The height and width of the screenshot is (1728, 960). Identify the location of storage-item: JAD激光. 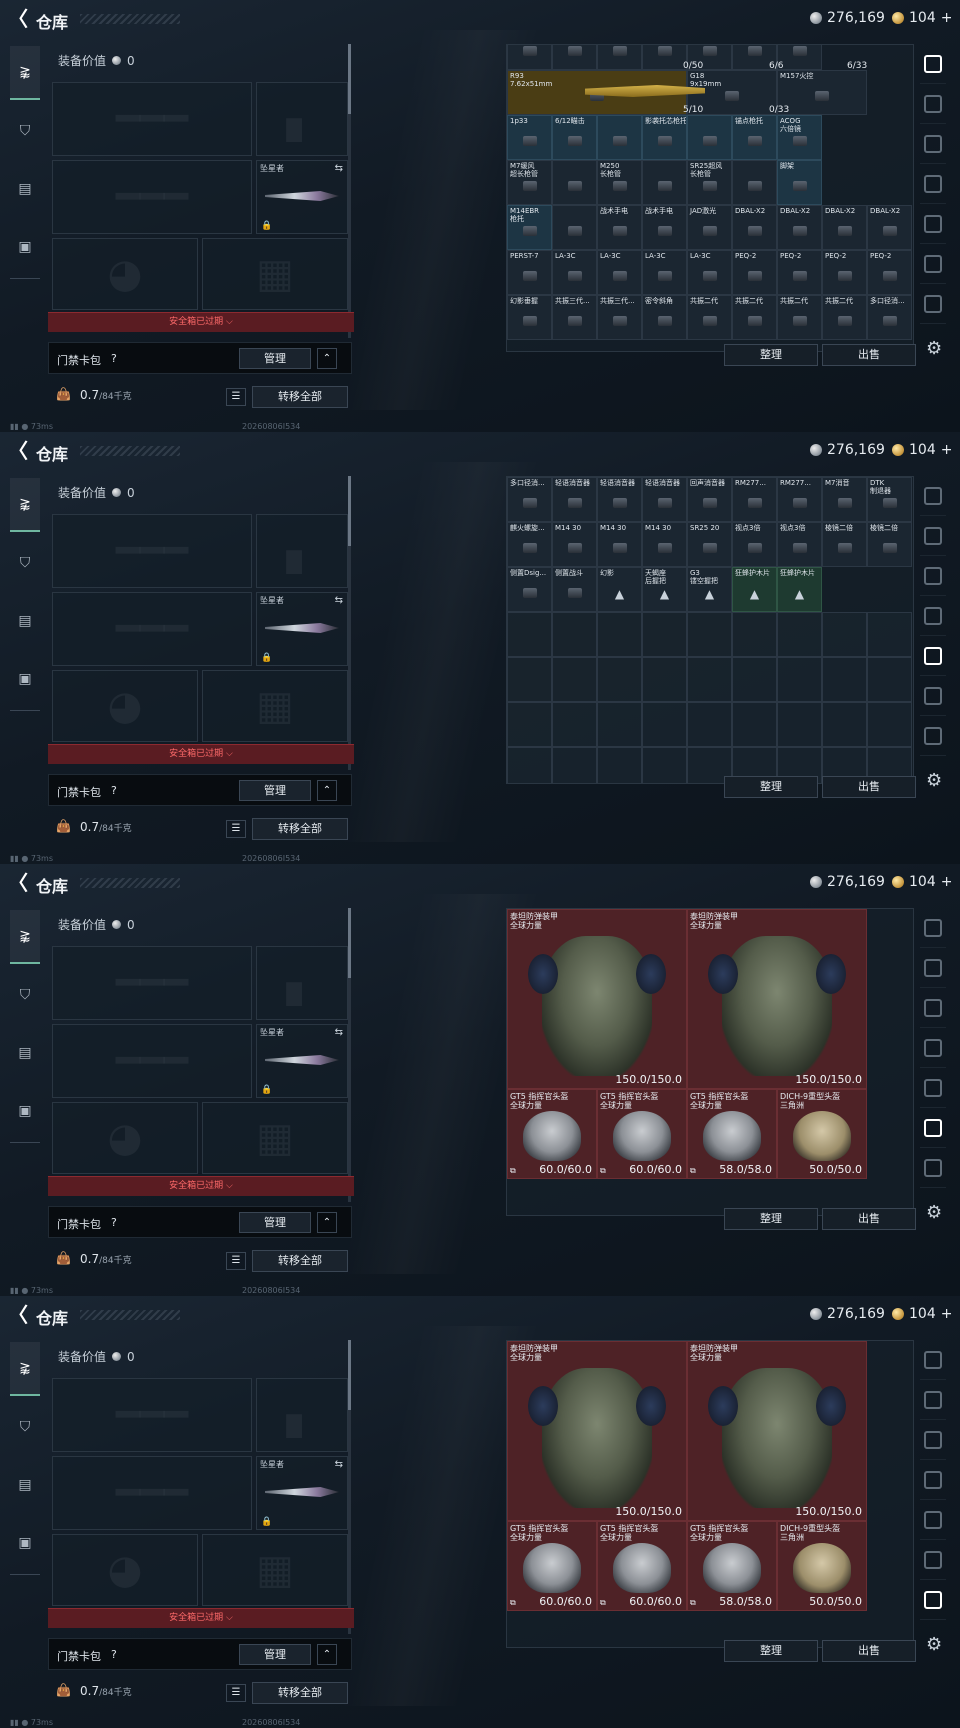
(709, 227).